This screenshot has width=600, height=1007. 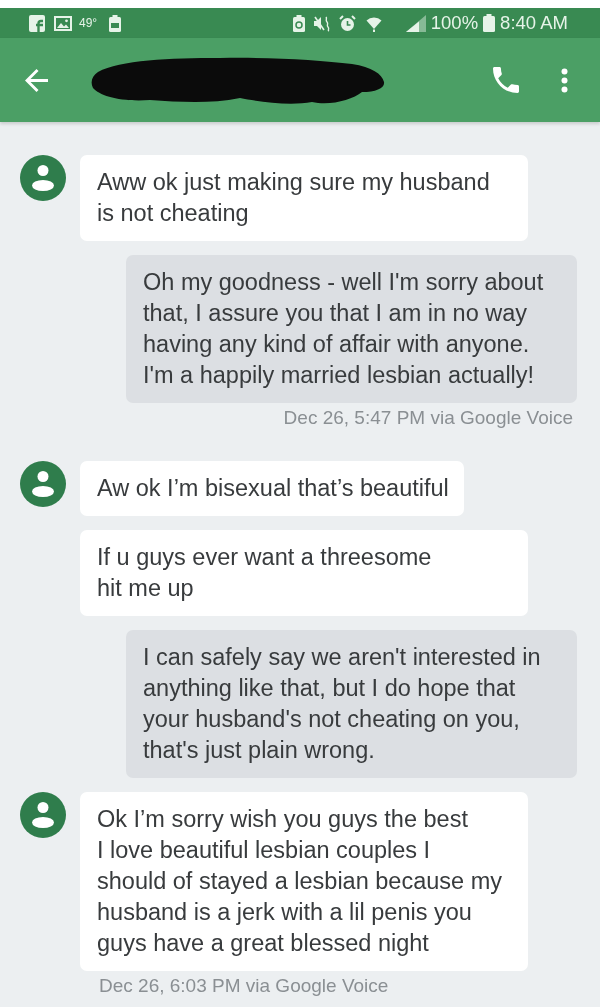 What do you see at coordinates (304, 881) in the screenshot?
I see `message-bubble: Ok I’m sorry wish you guys the best I love beautiful lesbian couples I should of stayed a lesbian because my husband is a jerk with a lil penis you guys have a great blessed night` at bounding box center [304, 881].